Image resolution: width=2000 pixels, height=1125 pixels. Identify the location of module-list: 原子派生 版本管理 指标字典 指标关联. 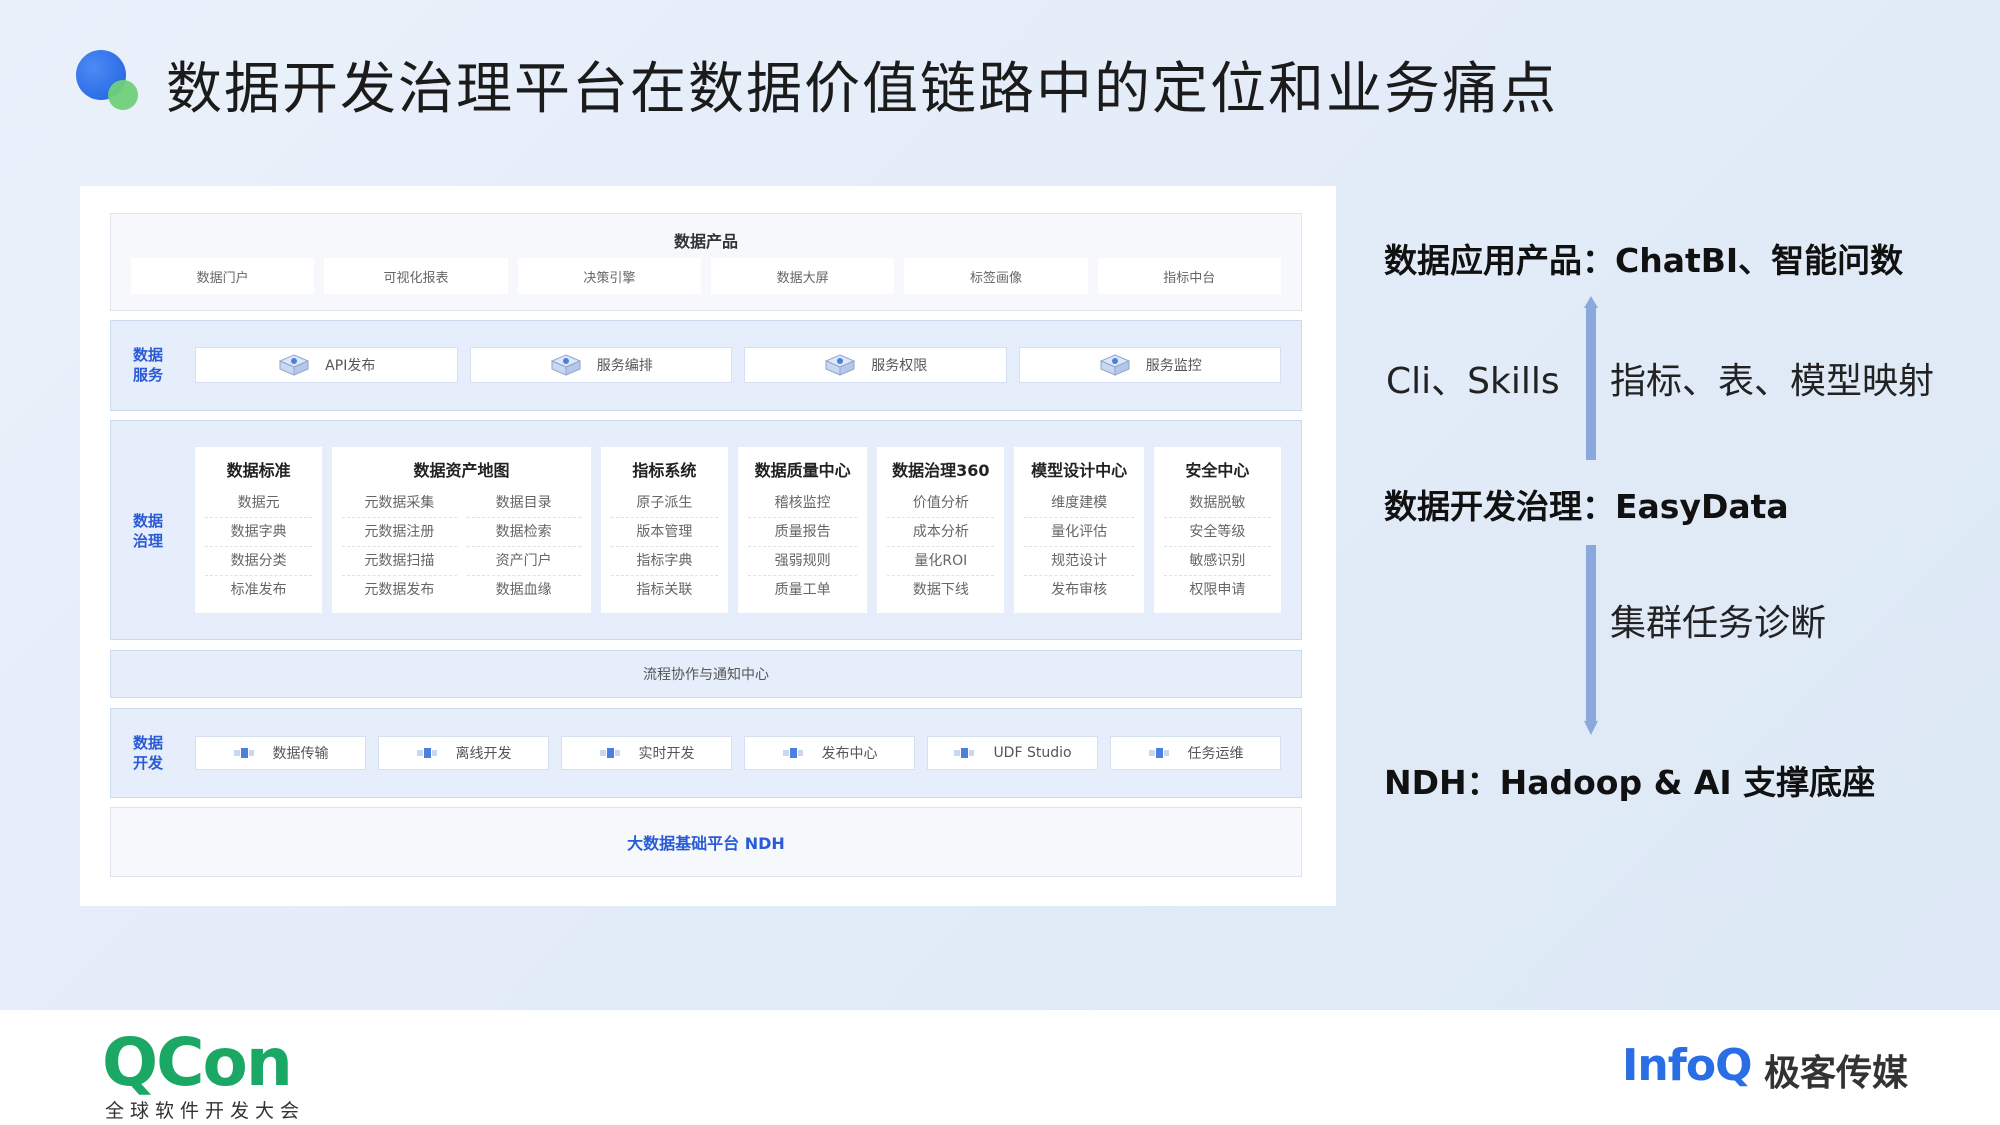
(664, 547).